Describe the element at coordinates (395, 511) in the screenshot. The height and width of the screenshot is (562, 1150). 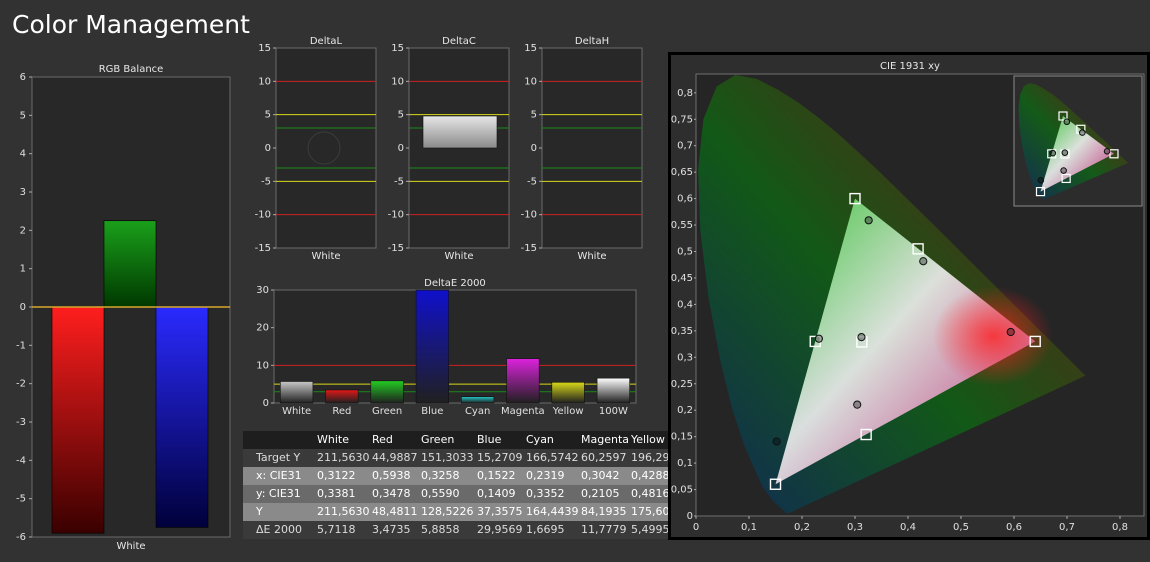
I see `table-cell: 48,4811` at that location.